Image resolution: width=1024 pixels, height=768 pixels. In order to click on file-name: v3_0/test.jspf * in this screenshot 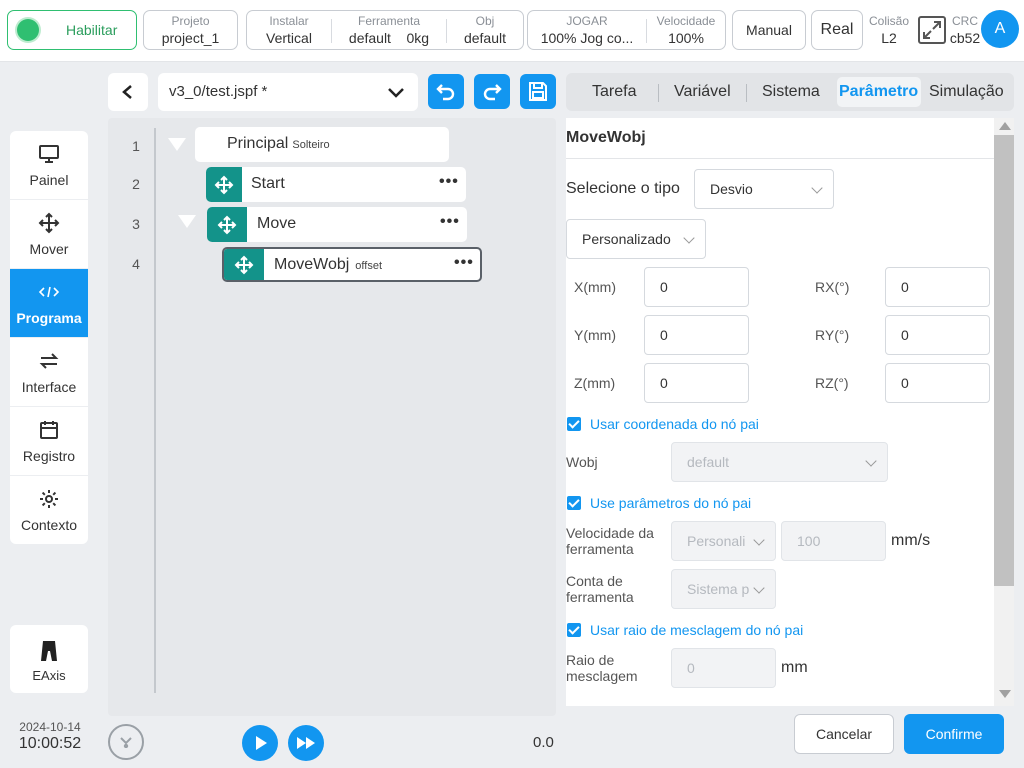, I will do `click(218, 91)`.